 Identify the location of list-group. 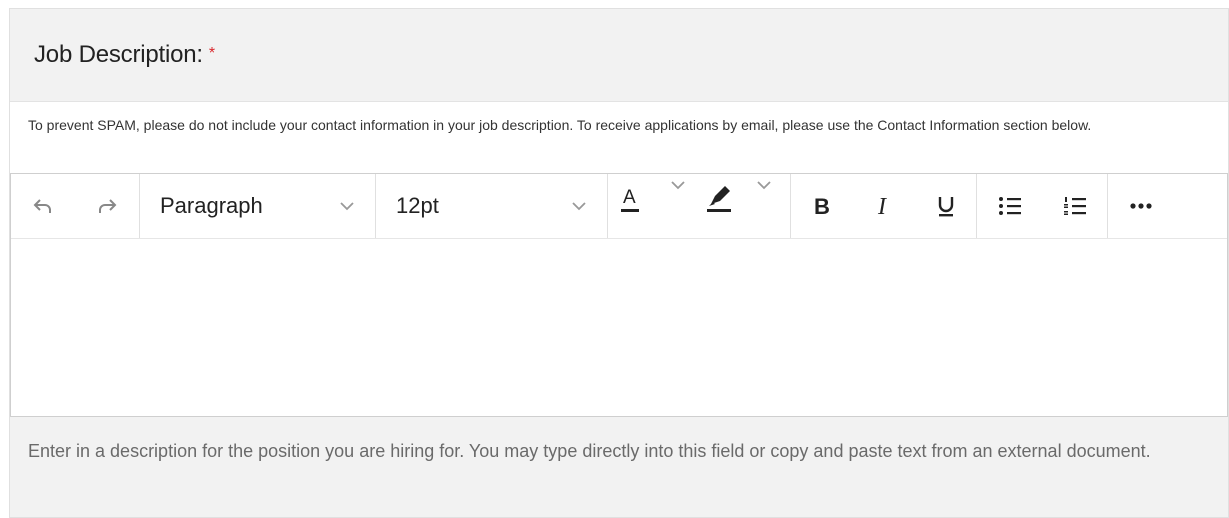
(1042, 206).